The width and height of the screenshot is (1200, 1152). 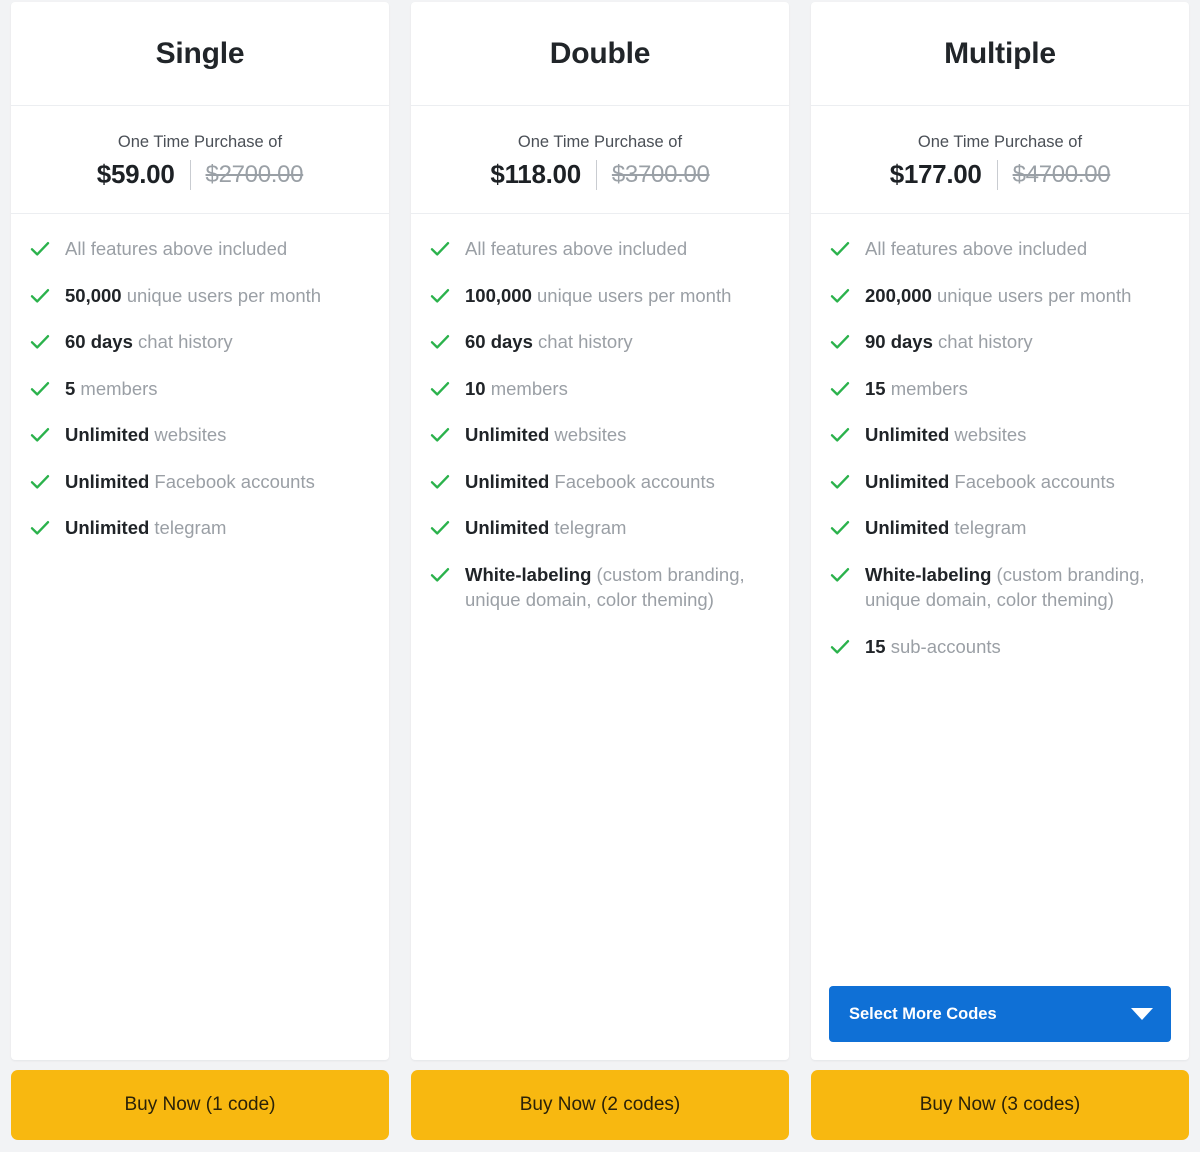 What do you see at coordinates (1032, 481) in the screenshot?
I see `feature-description: Facebook accounts` at bounding box center [1032, 481].